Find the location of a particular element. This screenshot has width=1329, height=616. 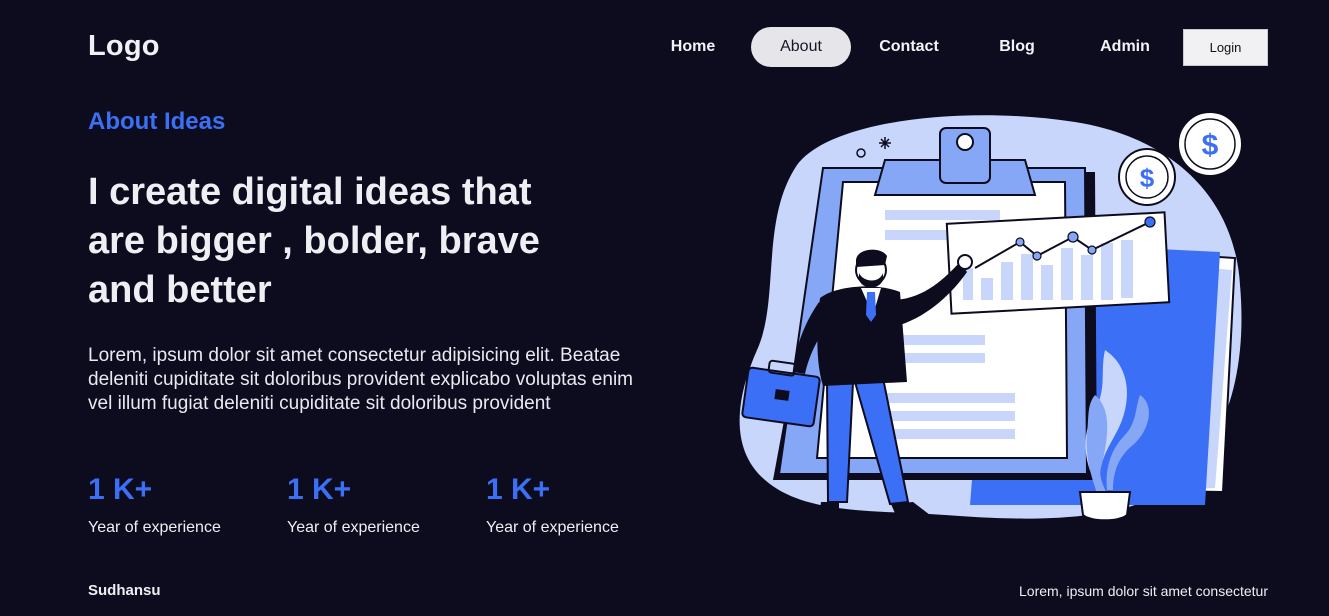

headline-line: are bigger , bolder, brave is located at coordinates (314, 241).